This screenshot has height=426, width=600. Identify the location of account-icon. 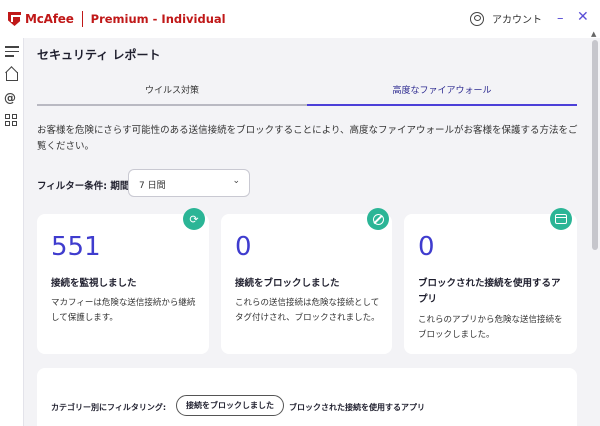
(477, 18).